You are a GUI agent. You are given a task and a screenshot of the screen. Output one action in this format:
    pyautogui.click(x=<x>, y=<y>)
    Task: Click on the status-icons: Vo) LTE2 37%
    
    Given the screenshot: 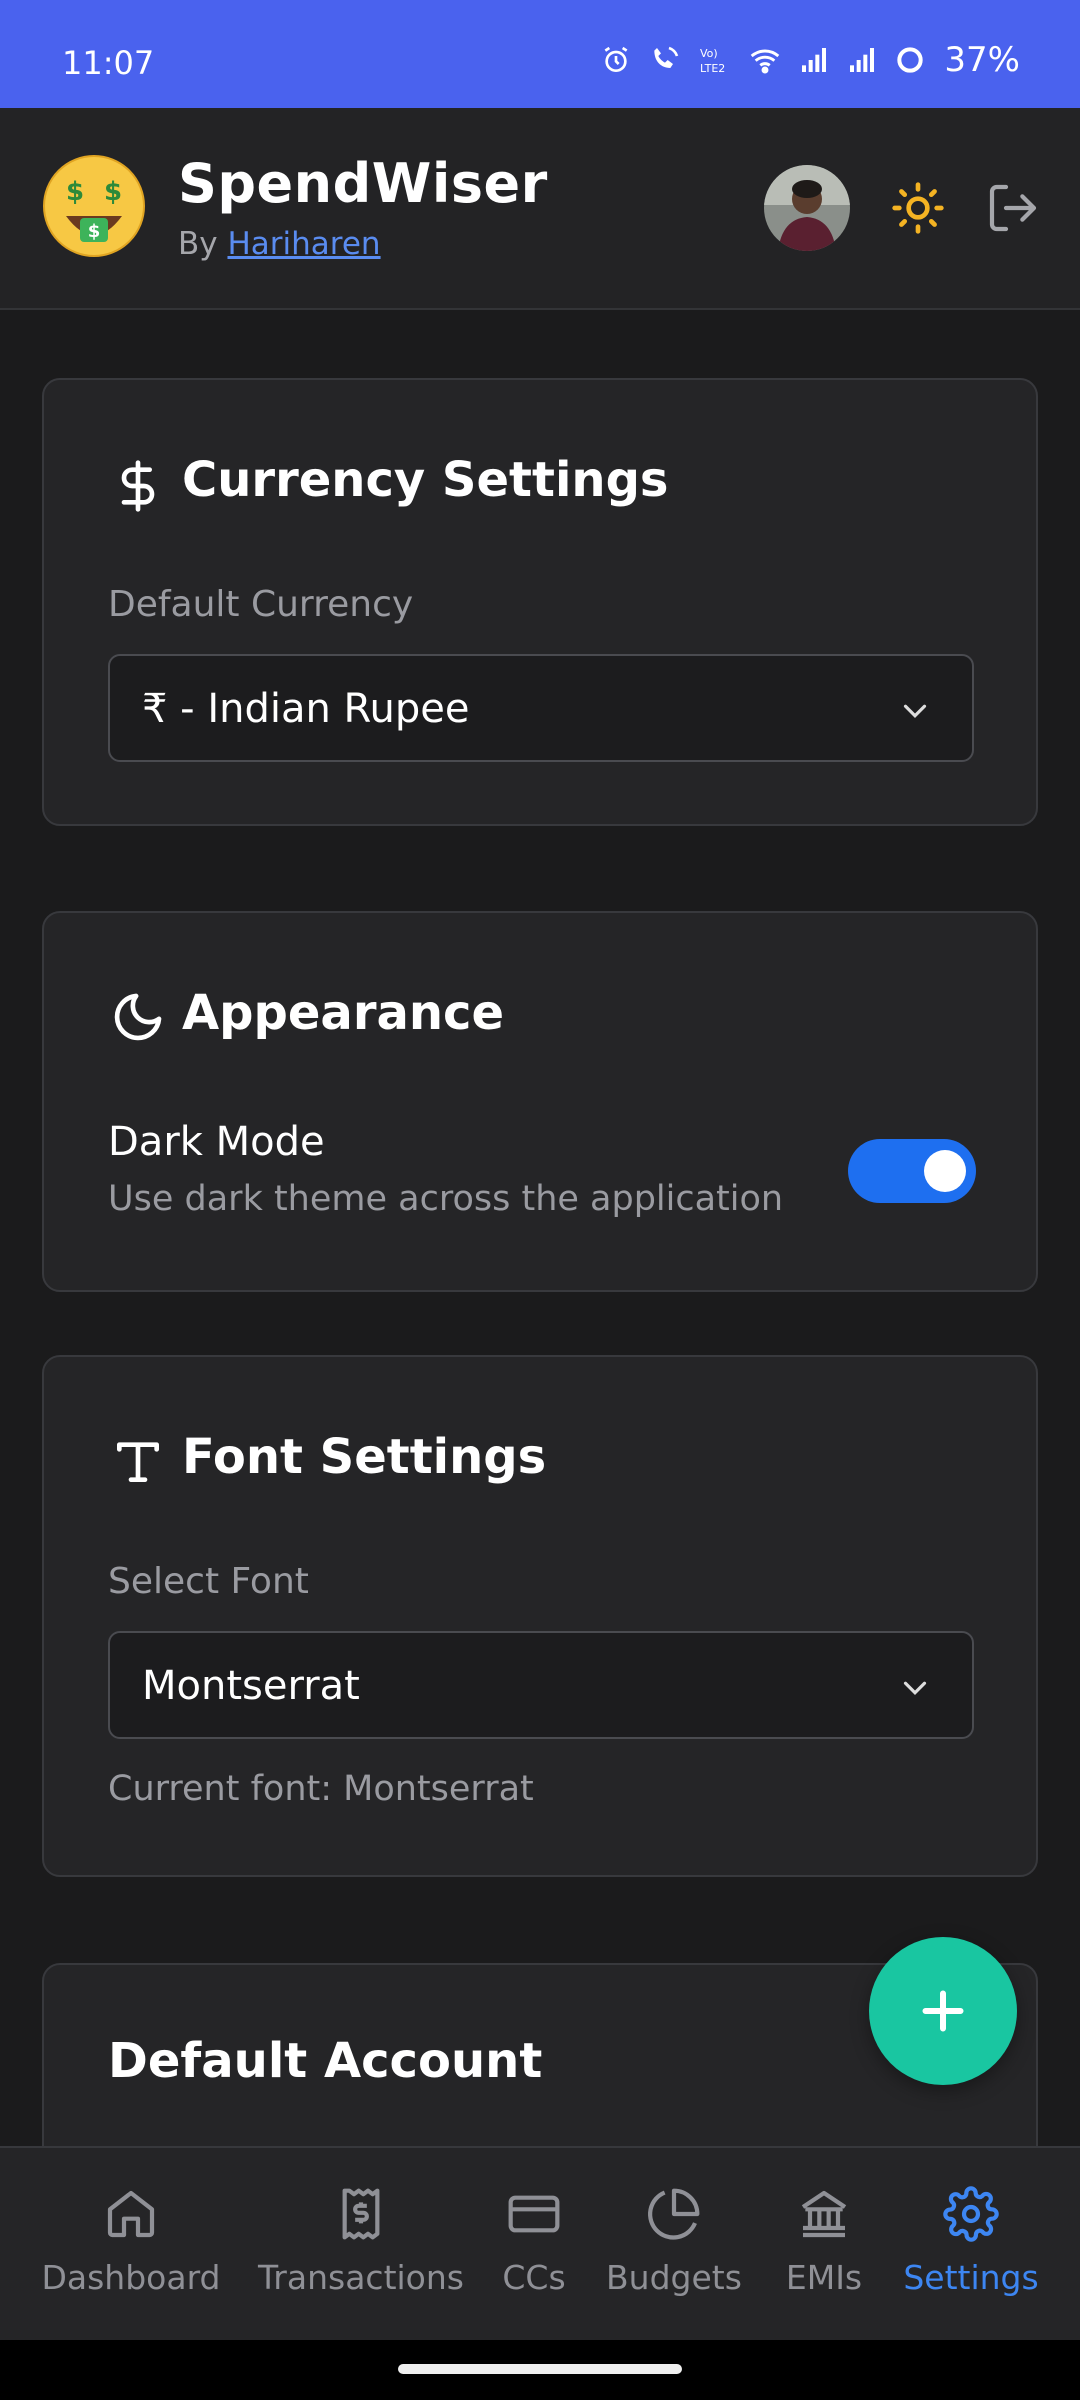 What is the action you would take?
    pyautogui.click(x=810, y=60)
    